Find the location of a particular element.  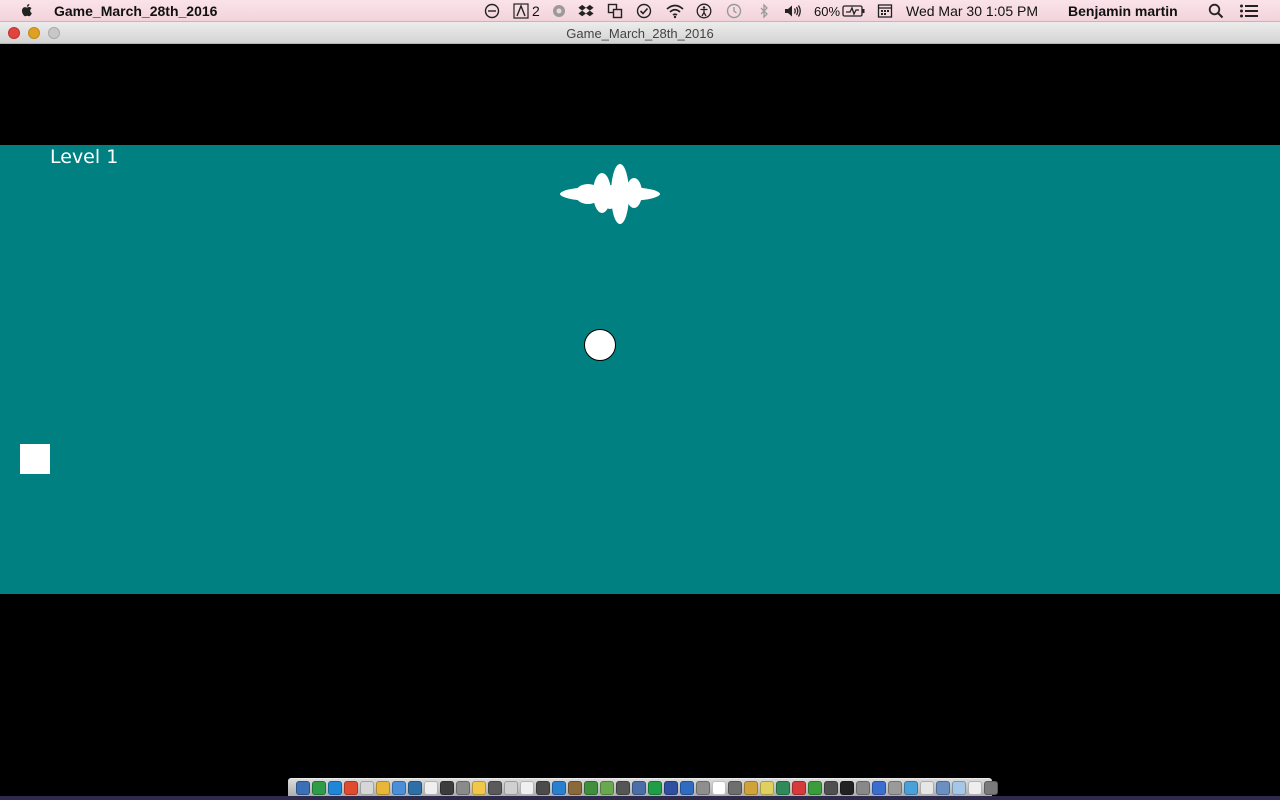

window-title: Game_March_28th_2016 is located at coordinates (640, 33).